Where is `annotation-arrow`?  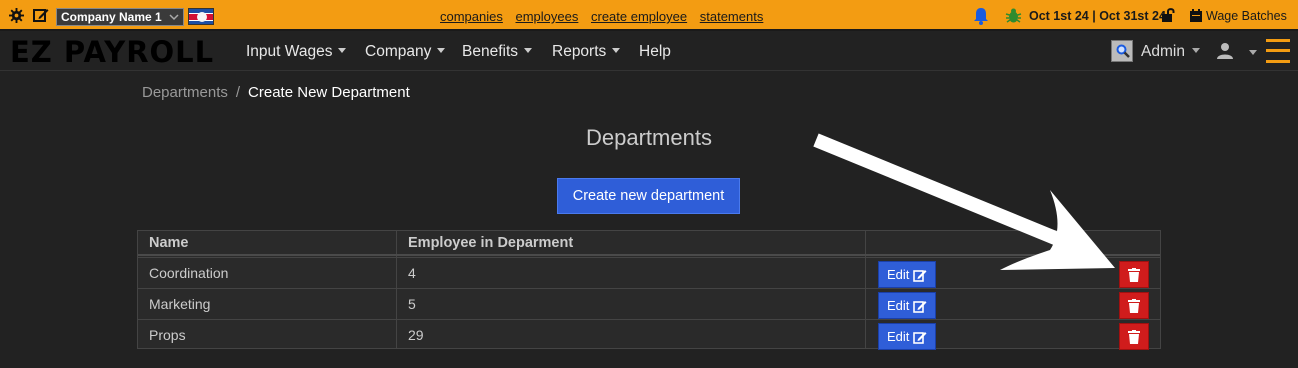
annotation-arrow is located at coordinates (964, 201).